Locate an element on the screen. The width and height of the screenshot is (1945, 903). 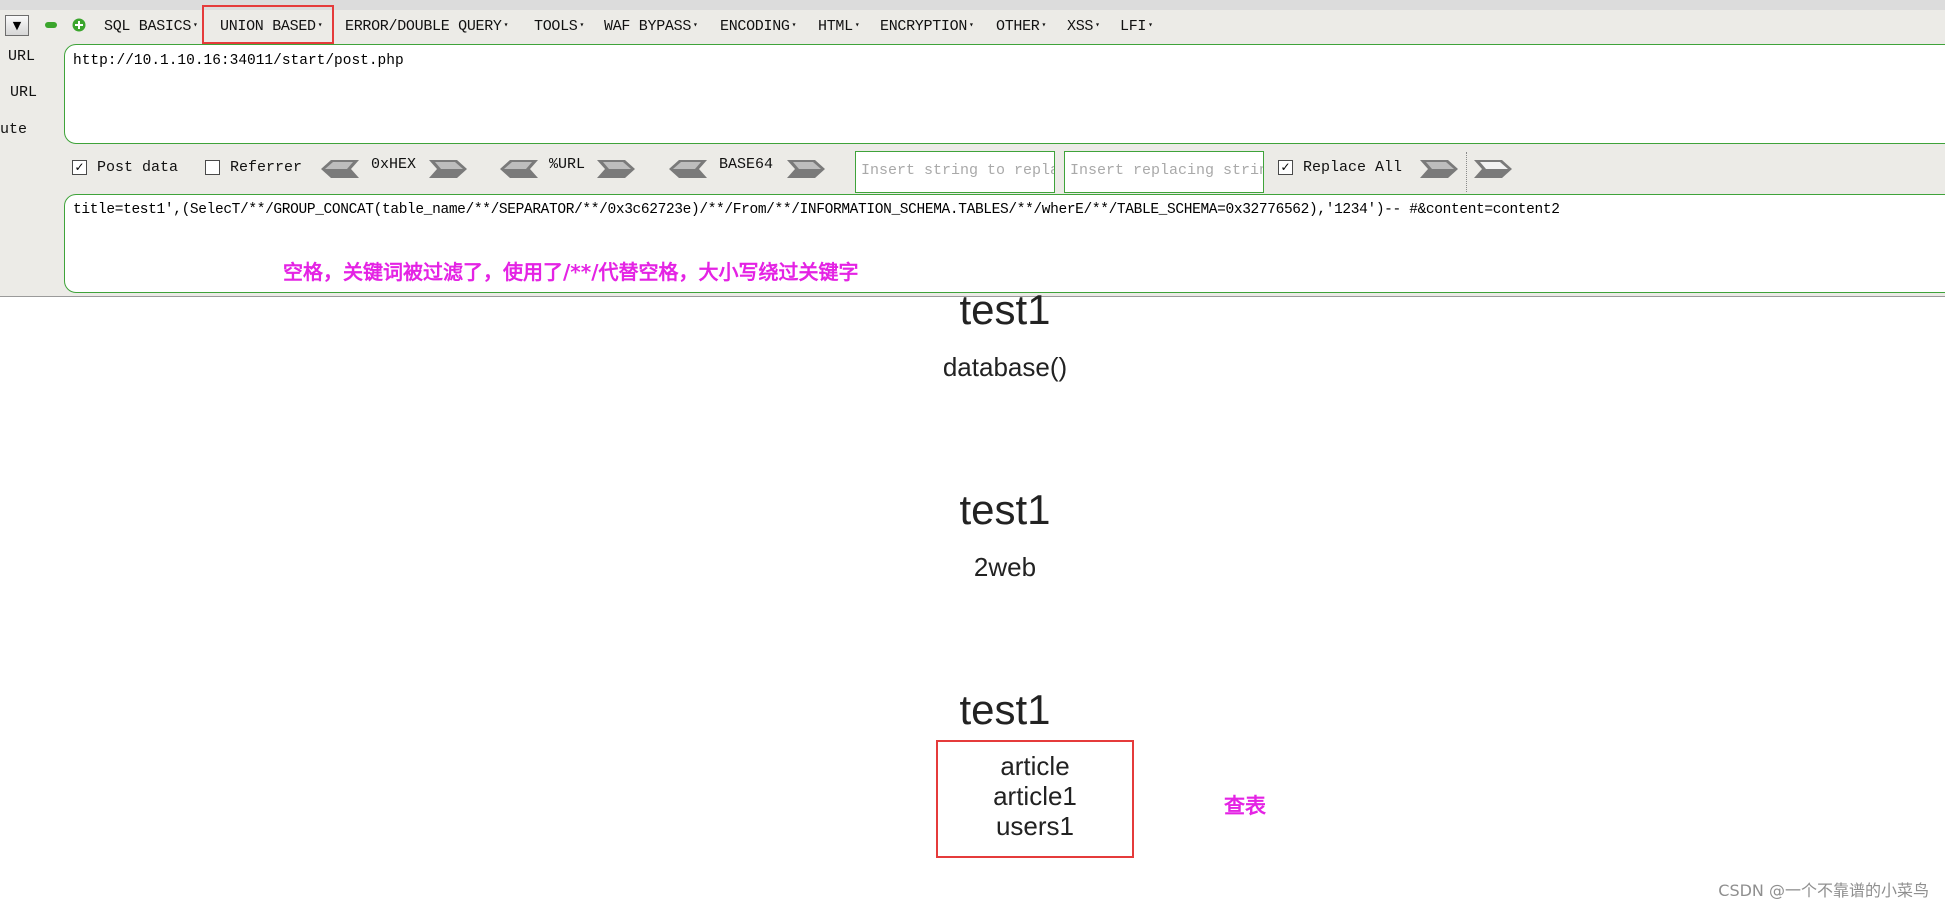
url-encoder-label: %URL is located at coordinates (567, 164).